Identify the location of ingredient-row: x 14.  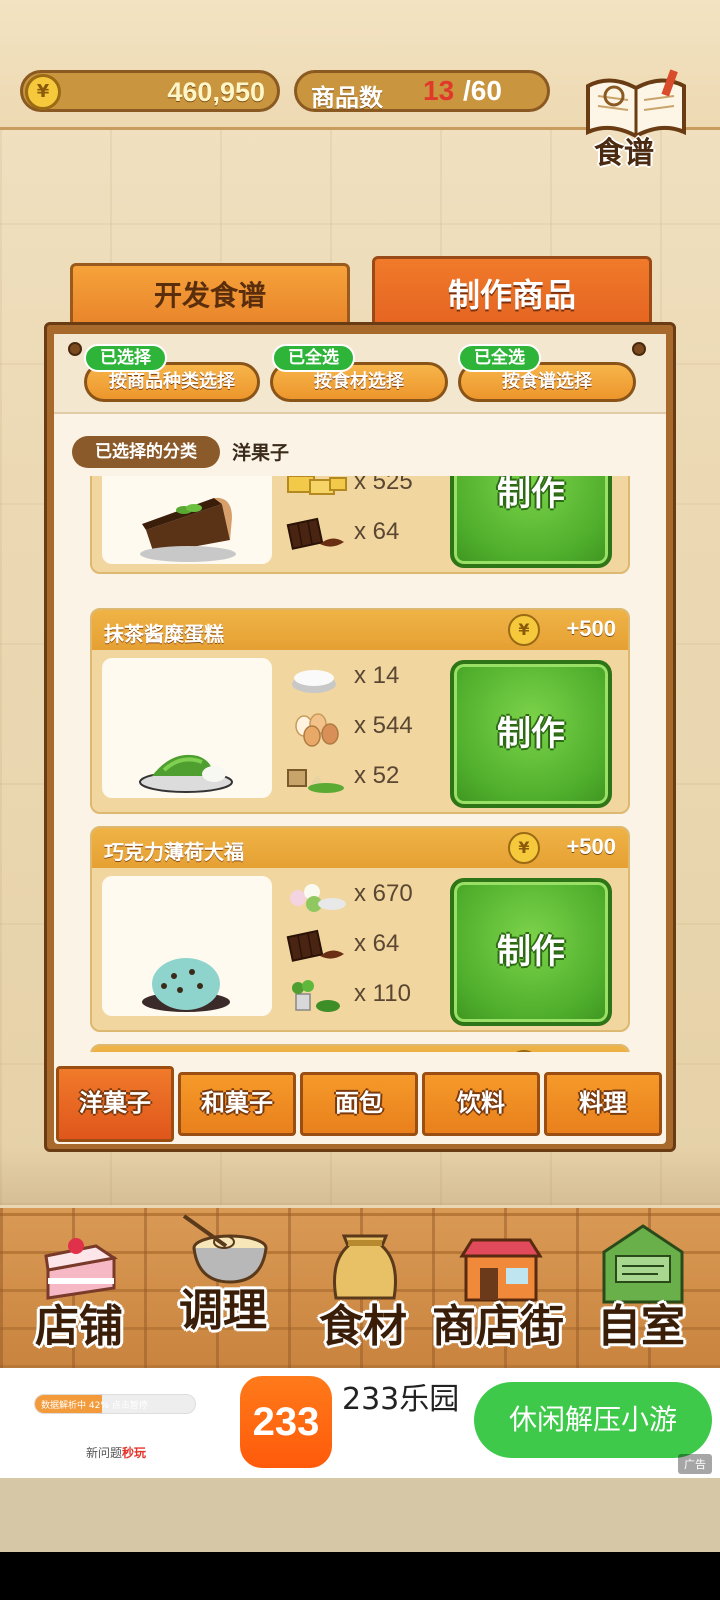
(369, 678).